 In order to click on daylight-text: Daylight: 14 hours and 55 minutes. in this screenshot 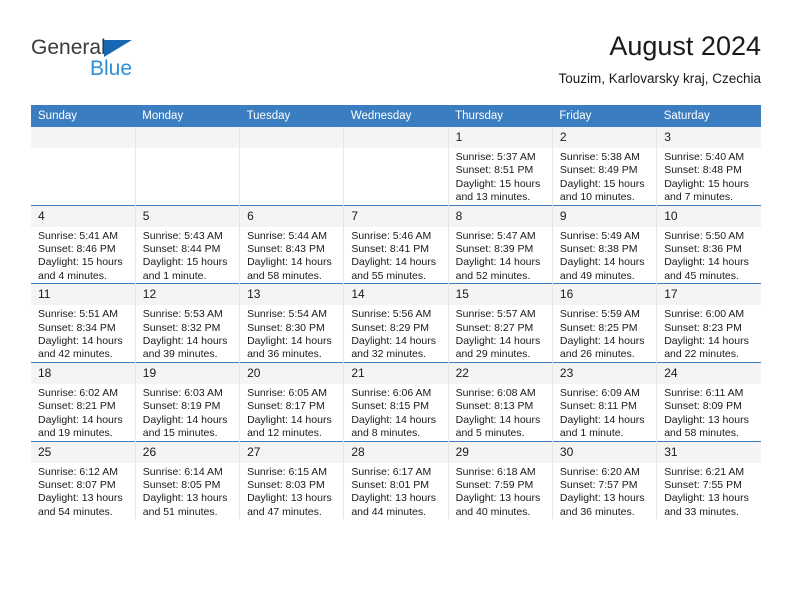, I will do `click(393, 269)`.